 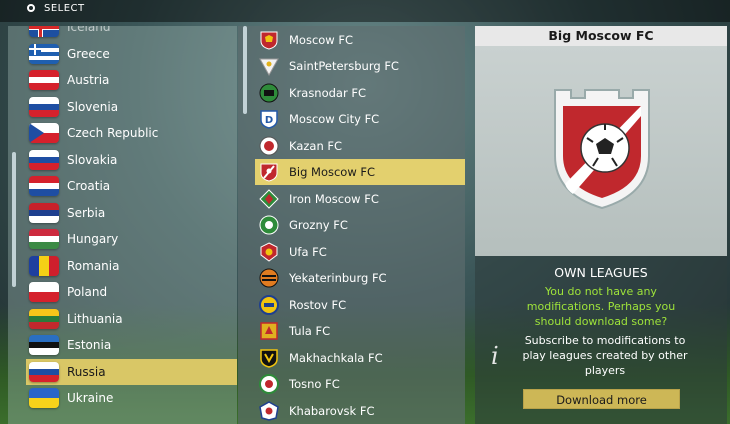 I want to click on club-item-rostov-fc: Rostov FC, so click(x=360, y=305).